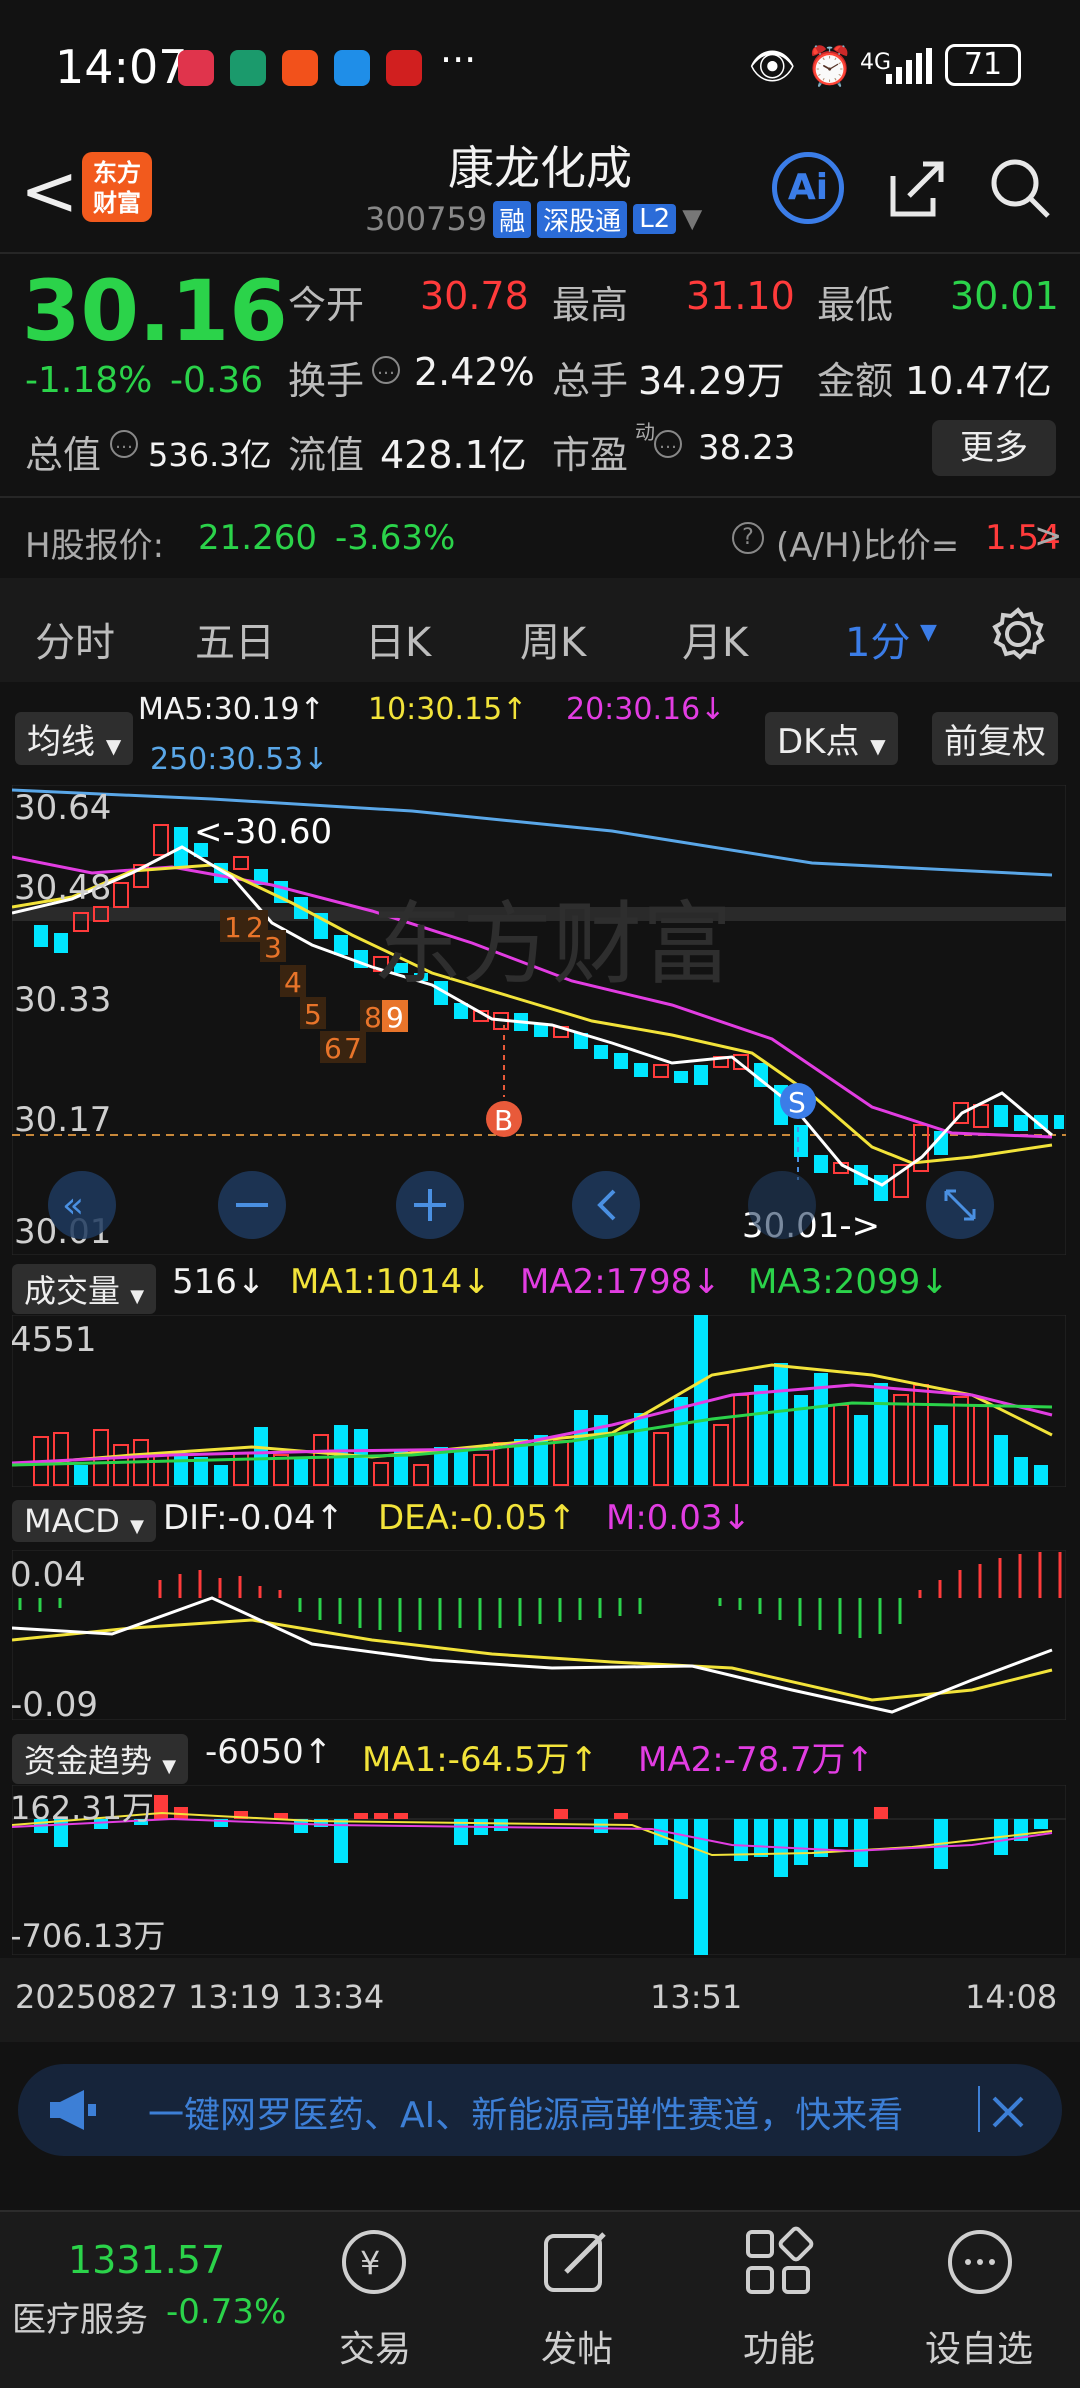 This screenshot has width=1080, height=2388. What do you see at coordinates (539, 1870) in the screenshot?
I see `fund-trend-chart: 162.31万 -706.13万` at bounding box center [539, 1870].